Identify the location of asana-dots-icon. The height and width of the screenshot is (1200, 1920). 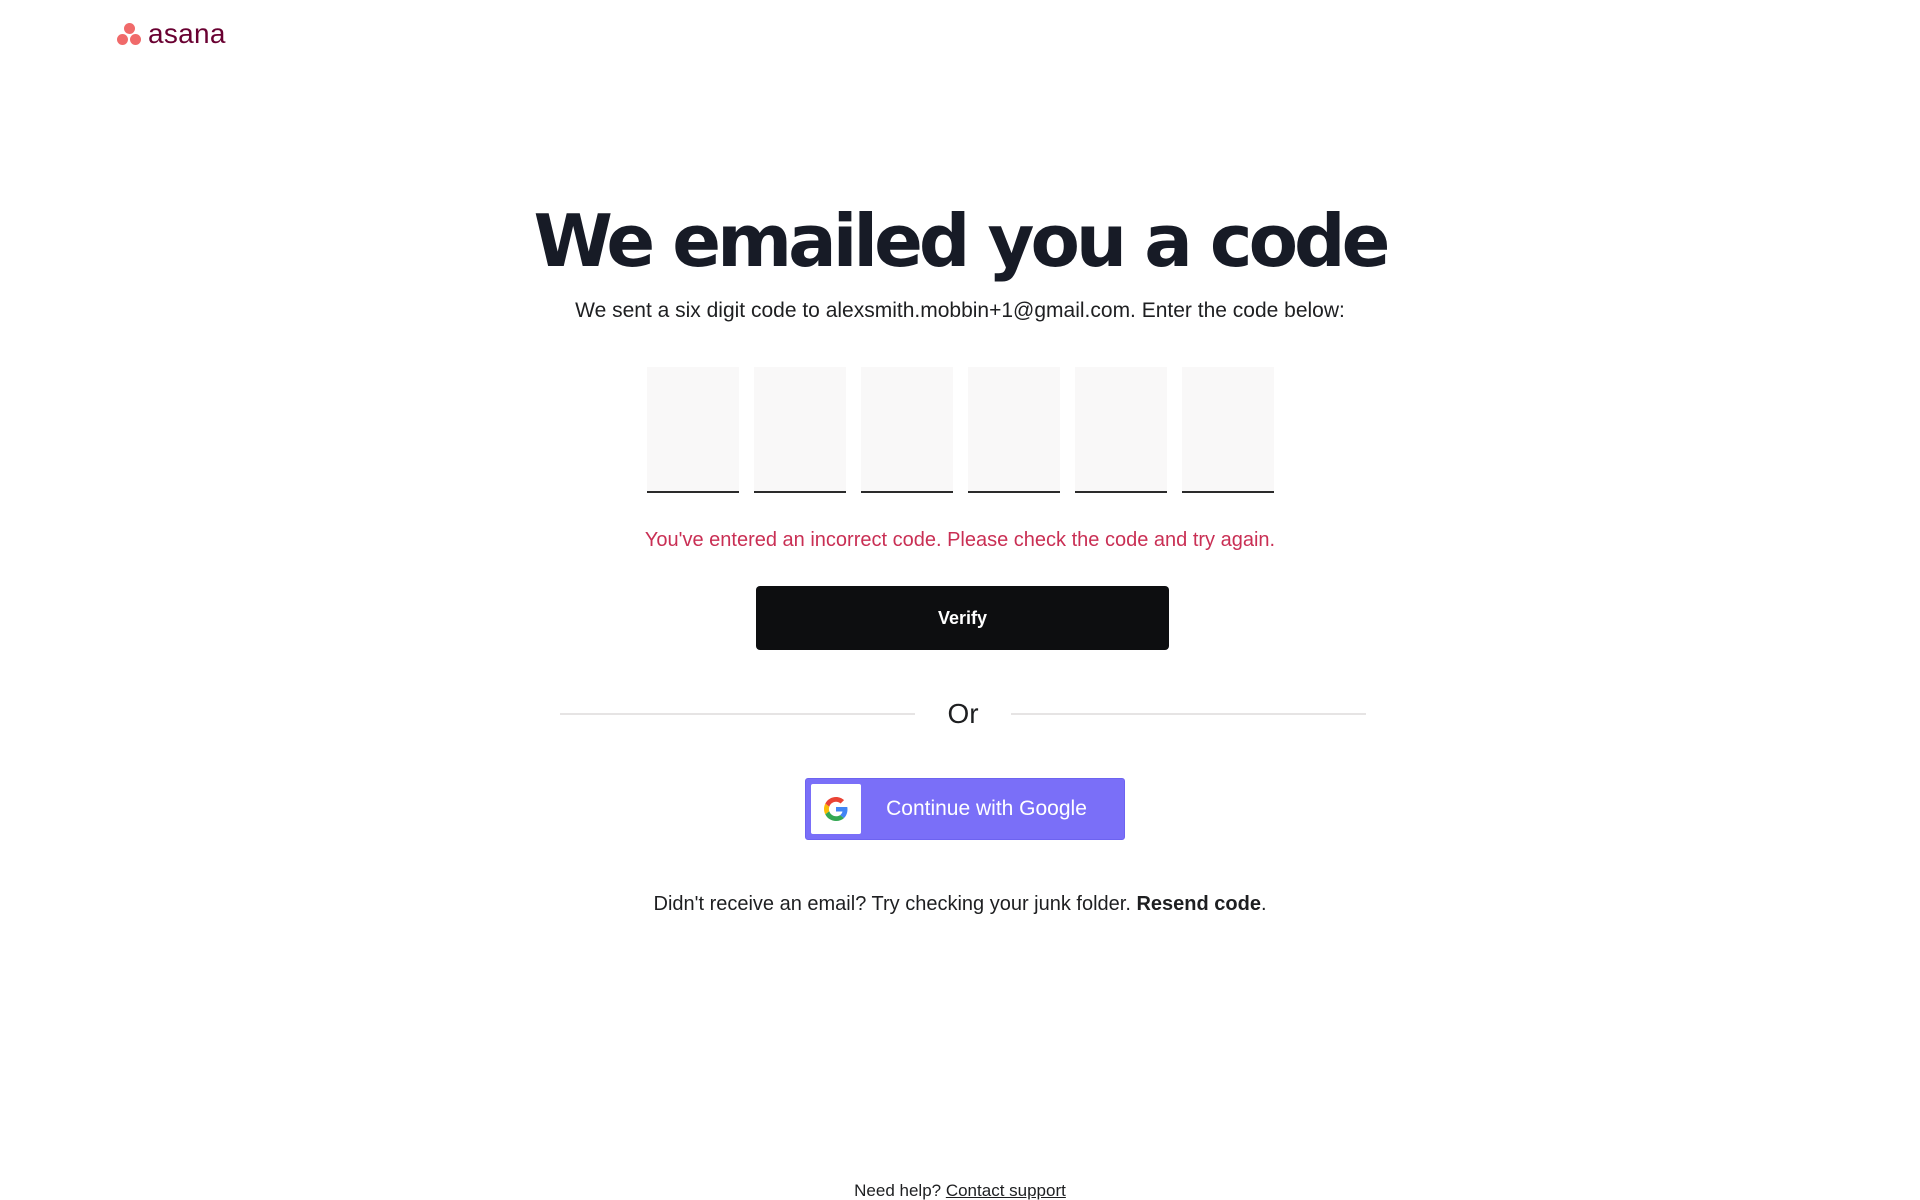
(129, 34).